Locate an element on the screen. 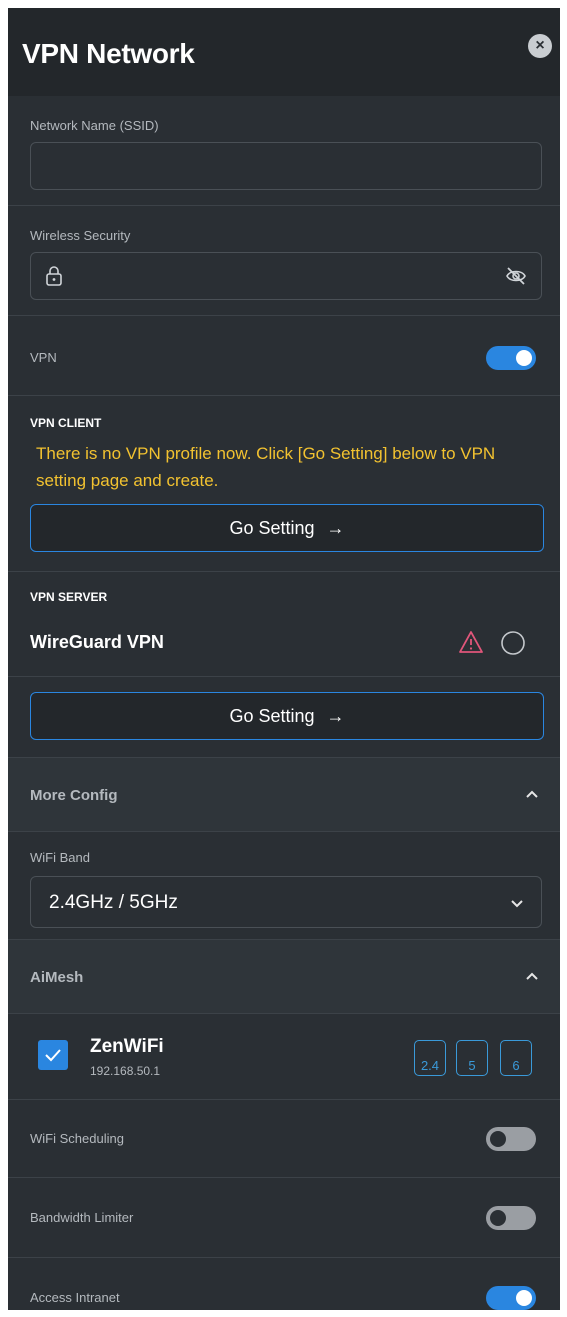  check-icon is located at coordinates (53, 1055).